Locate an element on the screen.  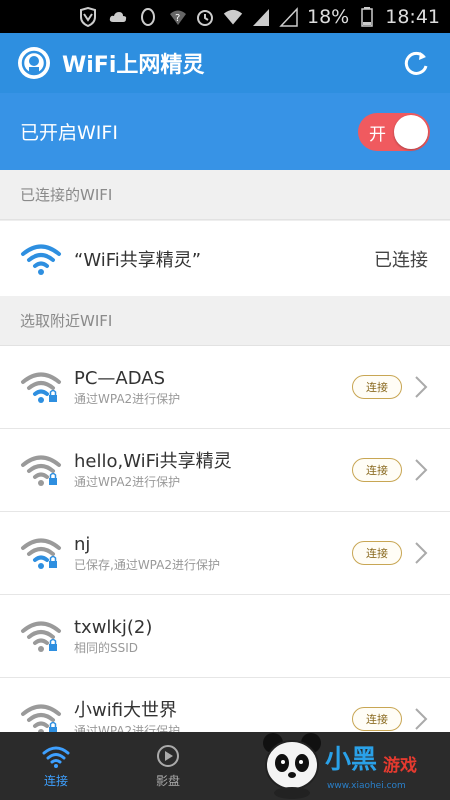
network-row: hello,WiFi共享精灵 通过WPA2进行保护 连接 is located at coordinates (225, 470).